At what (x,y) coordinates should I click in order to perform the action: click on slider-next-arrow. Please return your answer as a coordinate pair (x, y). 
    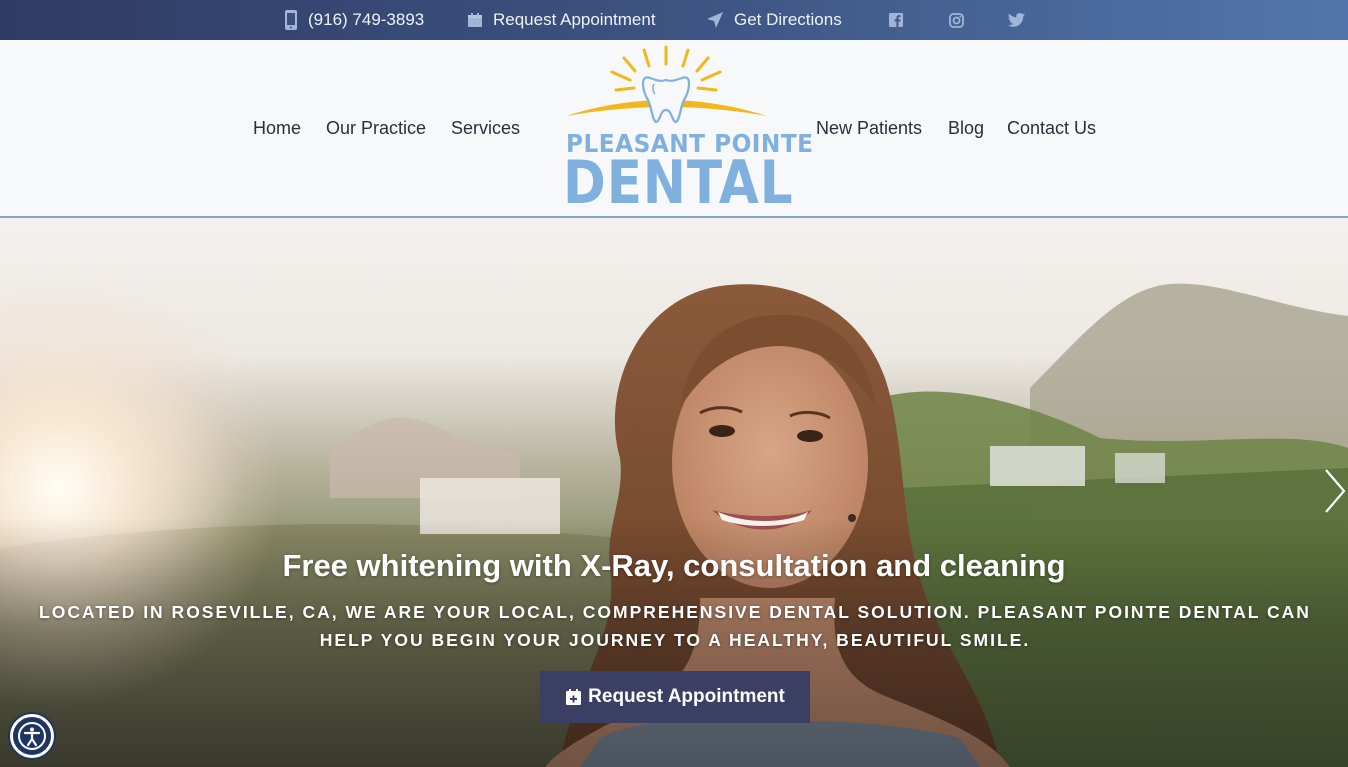
    Looking at the image, I should click on (1334, 491).